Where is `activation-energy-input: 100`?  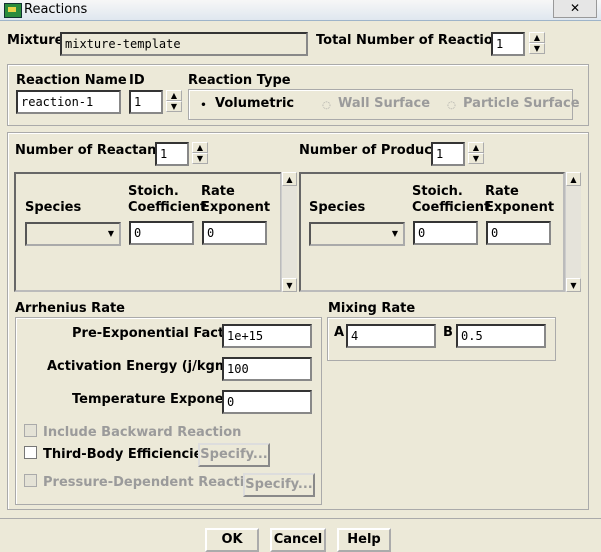
activation-energy-input: 100 is located at coordinates (267, 369).